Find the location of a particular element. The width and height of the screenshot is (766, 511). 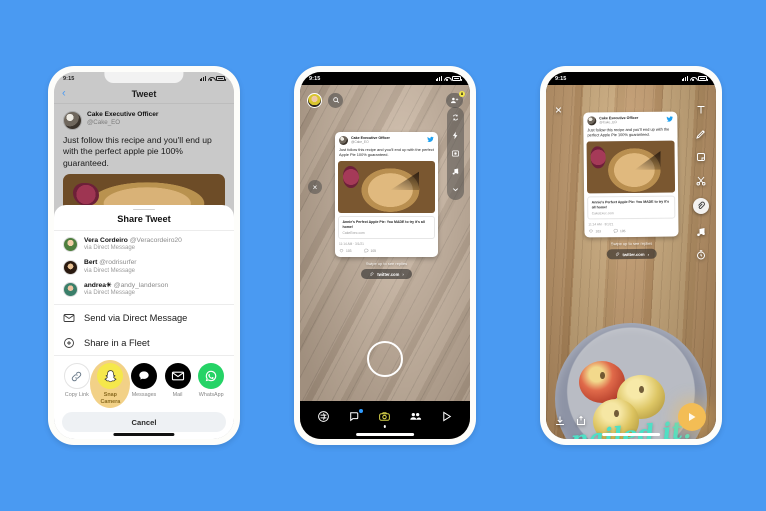

paperclip-attach-icon is located at coordinates (701, 206).